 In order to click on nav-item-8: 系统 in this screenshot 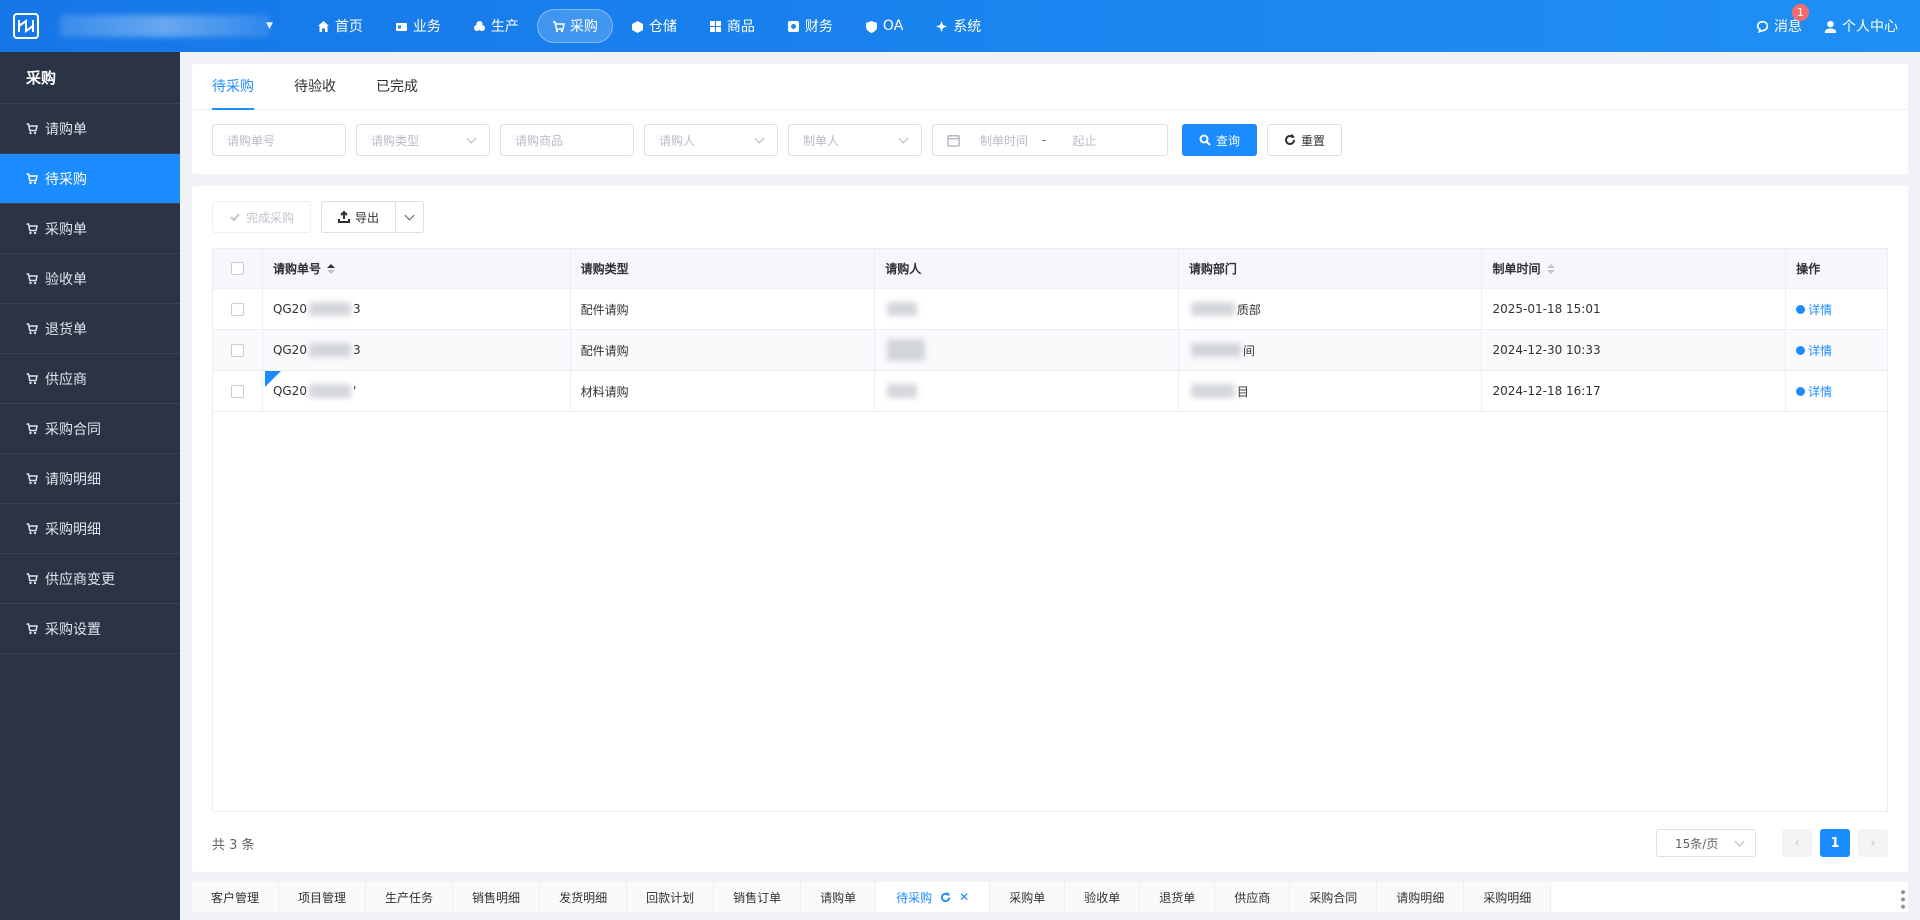, I will do `click(958, 26)`.